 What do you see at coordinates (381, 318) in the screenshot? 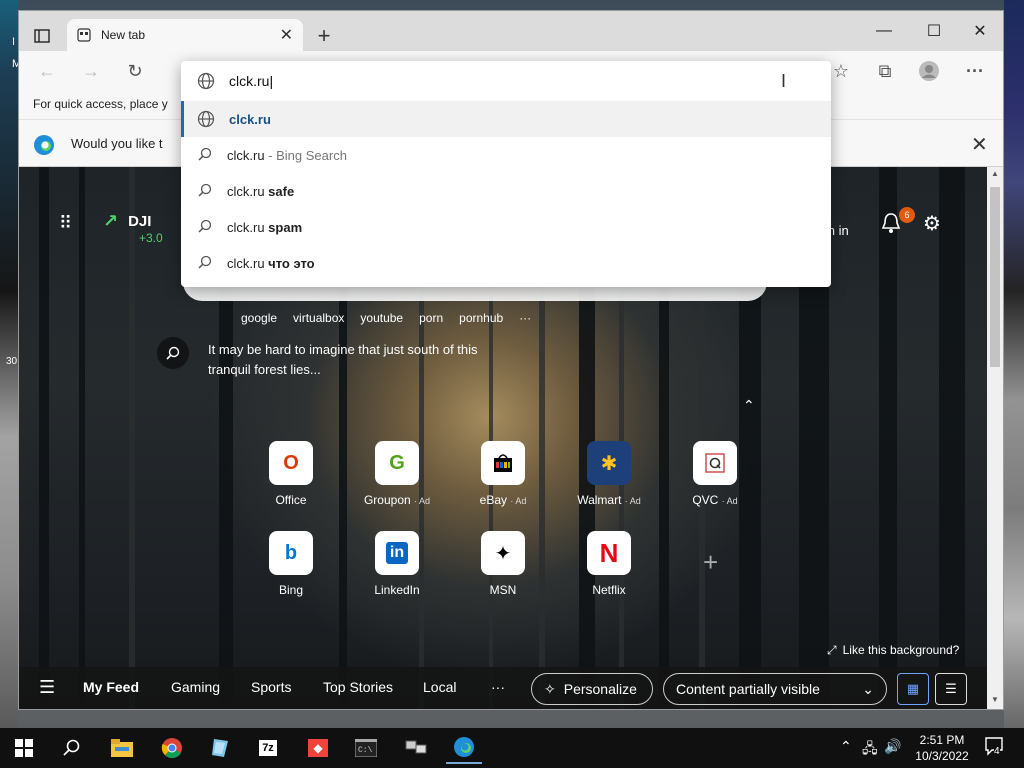
I see `quick-link: youtube` at bounding box center [381, 318].